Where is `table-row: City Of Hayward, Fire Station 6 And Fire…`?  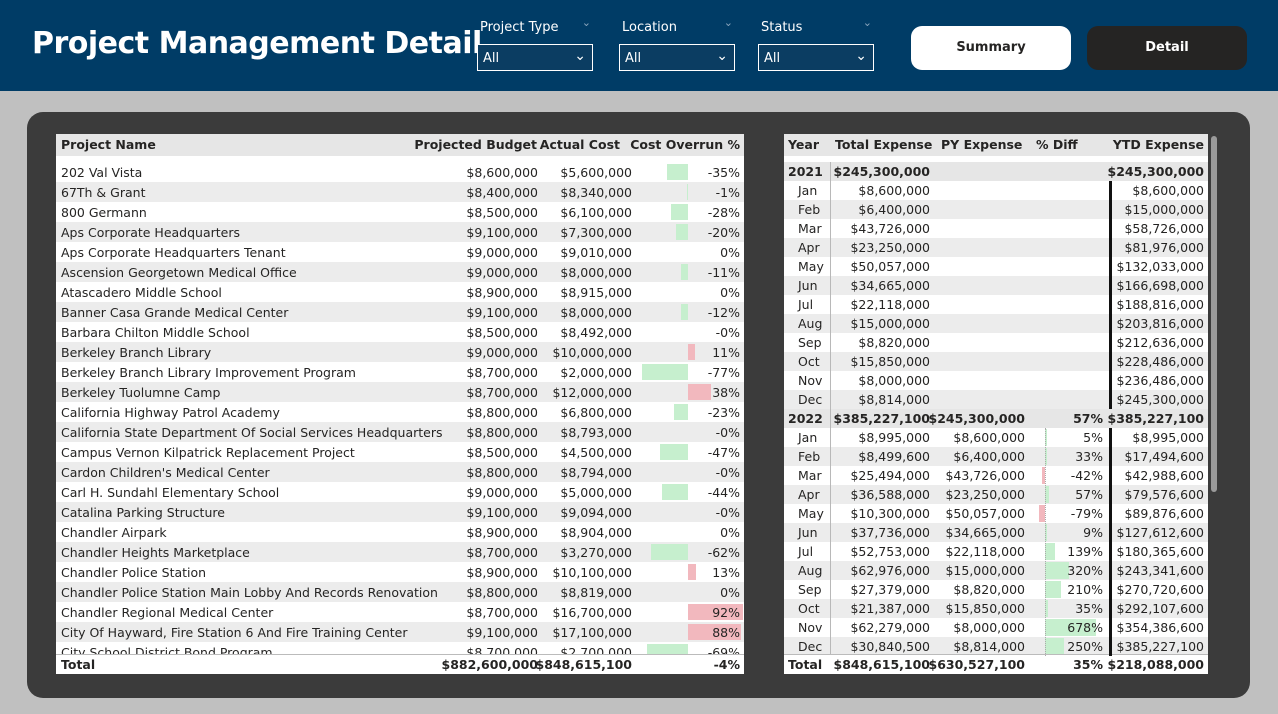
table-row: City Of Hayward, Fire Station 6 And Fire… is located at coordinates (400, 632).